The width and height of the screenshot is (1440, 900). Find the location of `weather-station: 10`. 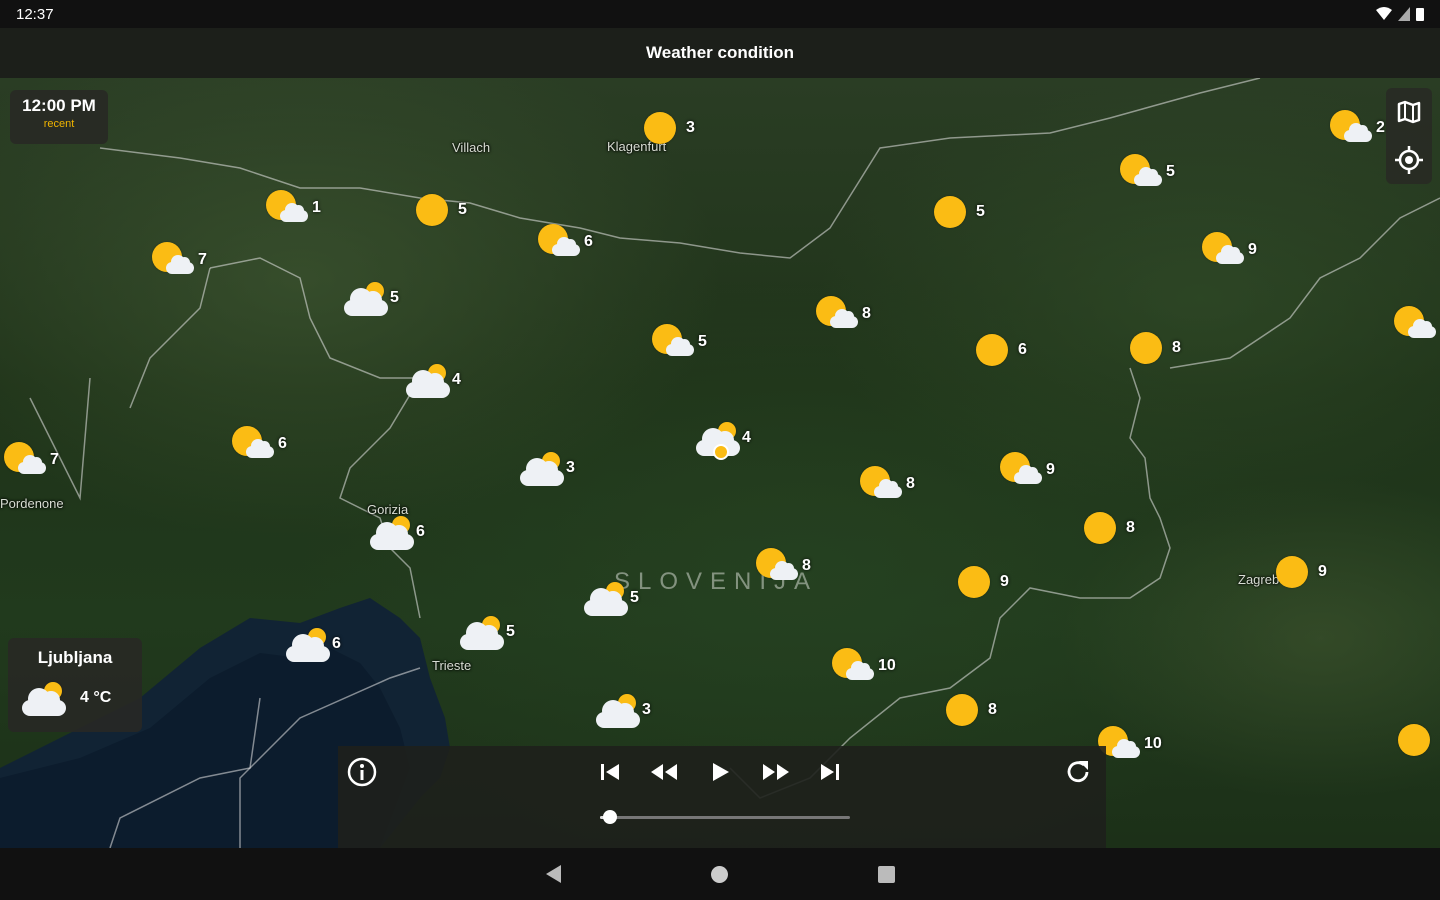

weather-station: 10 is located at coordinates (862, 666).